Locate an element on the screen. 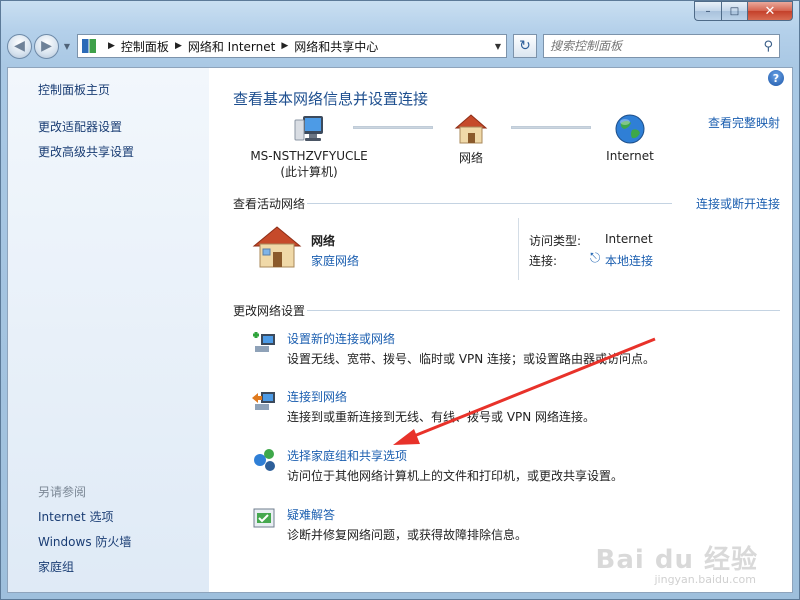 The height and width of the screenshot is (600, 800). computer-icon is located at coordinates (308, 128).